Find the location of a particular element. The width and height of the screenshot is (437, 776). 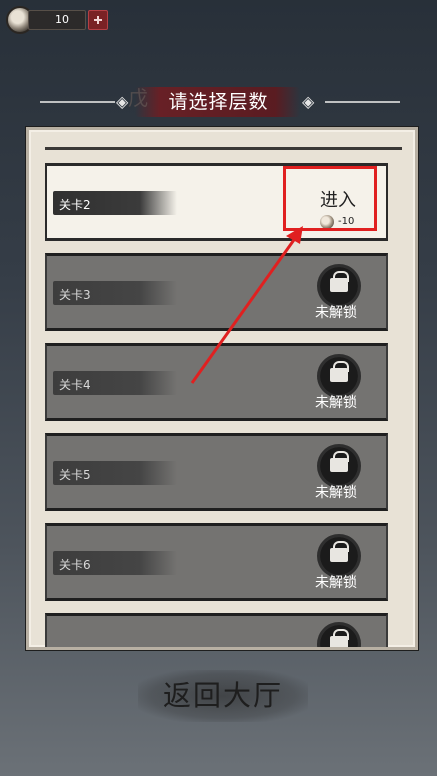

level-label: 关卡2 is located at coordinates (75, 205).